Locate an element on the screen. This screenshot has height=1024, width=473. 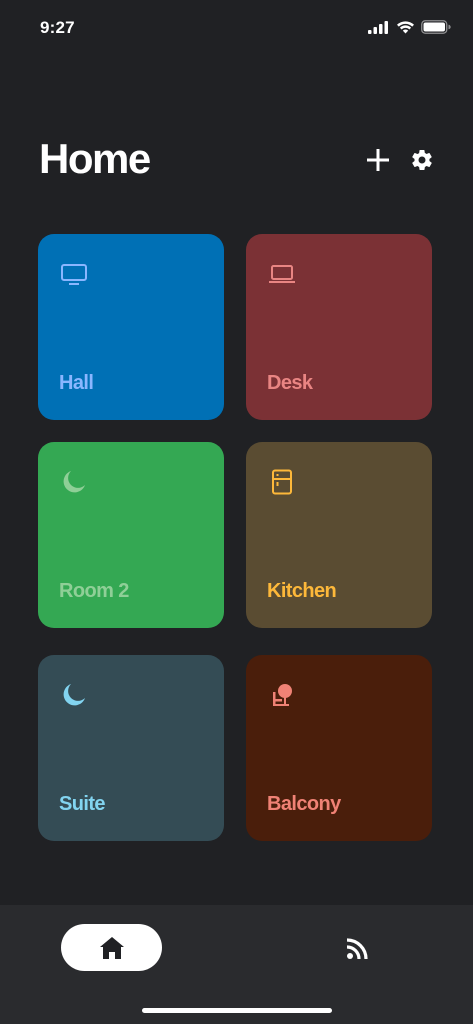
room-tile-desk: Desk is located at coordinates (339, 327).